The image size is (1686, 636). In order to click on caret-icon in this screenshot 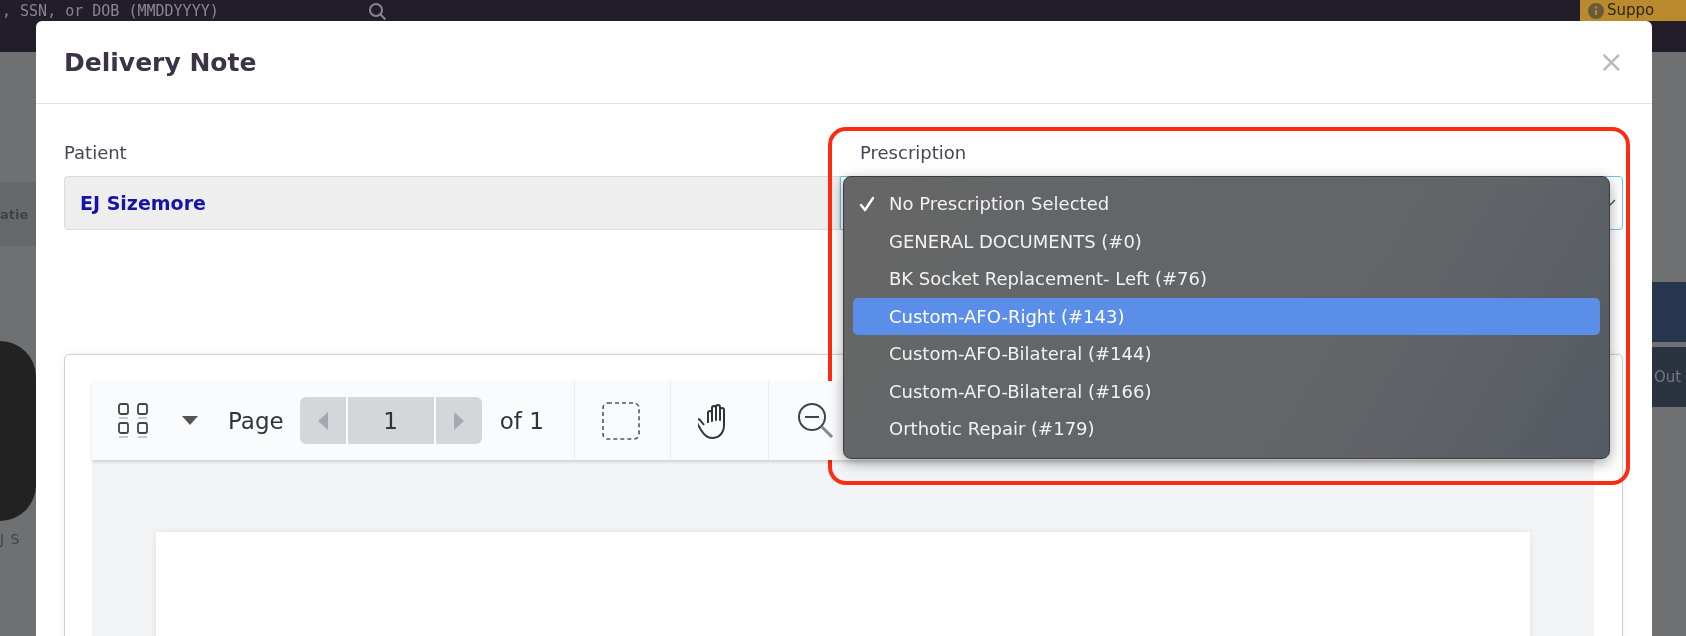, I will do `click(190, 420)`.